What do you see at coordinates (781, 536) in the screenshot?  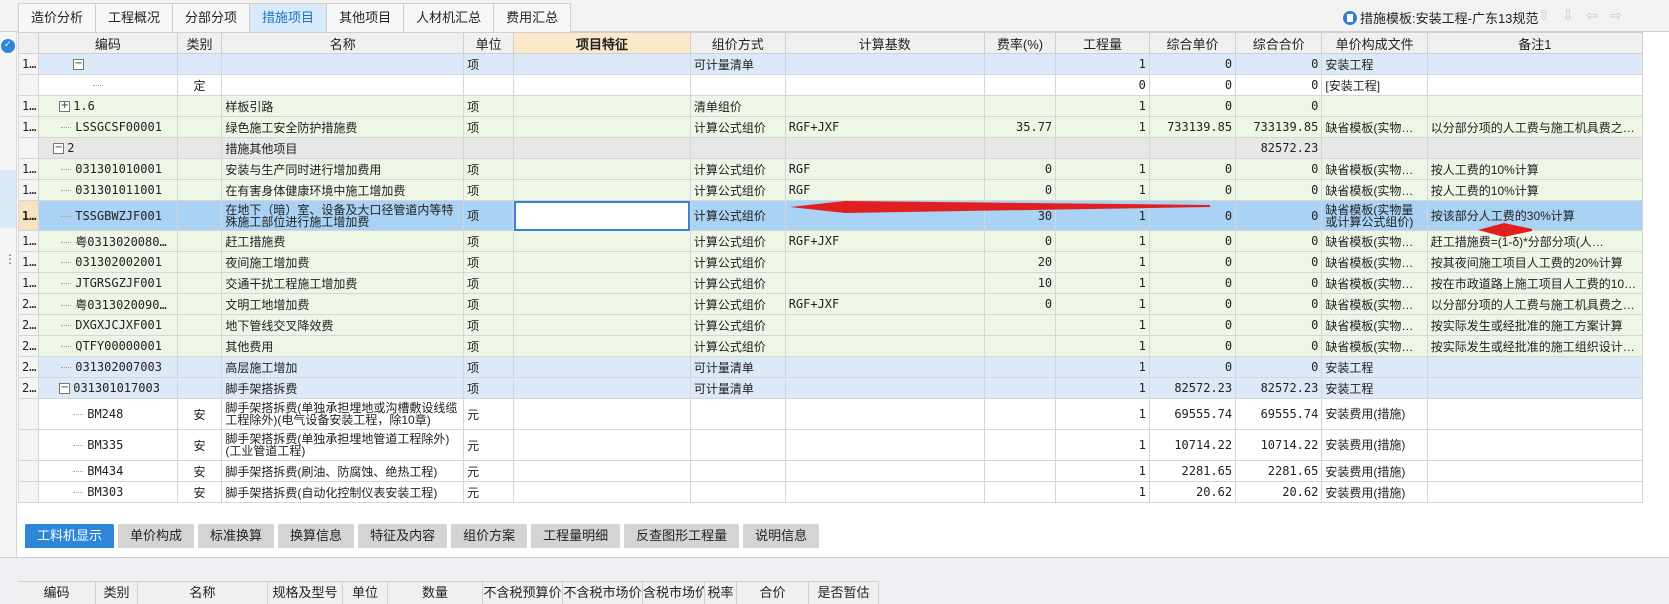 I see `btab-description: 说明信息` at bounding box center [781, 536].